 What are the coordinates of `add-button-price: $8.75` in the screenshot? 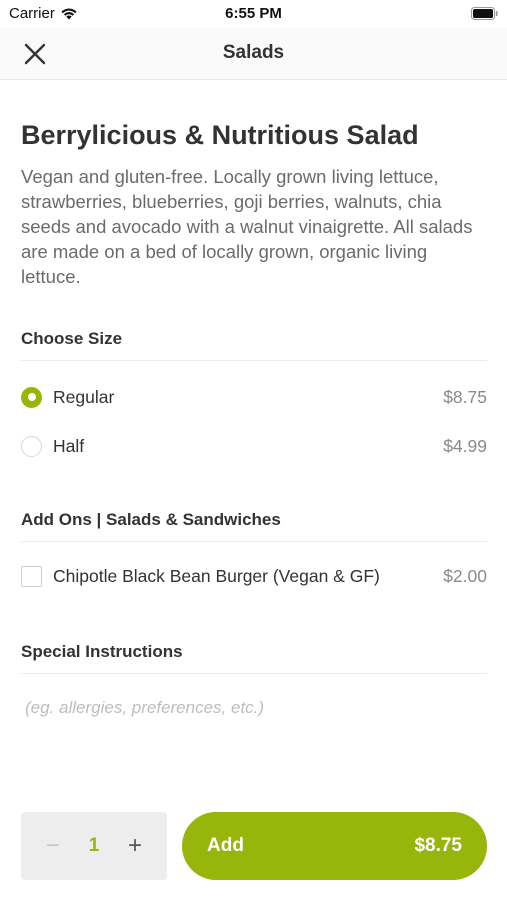 It's located at (438, 845).